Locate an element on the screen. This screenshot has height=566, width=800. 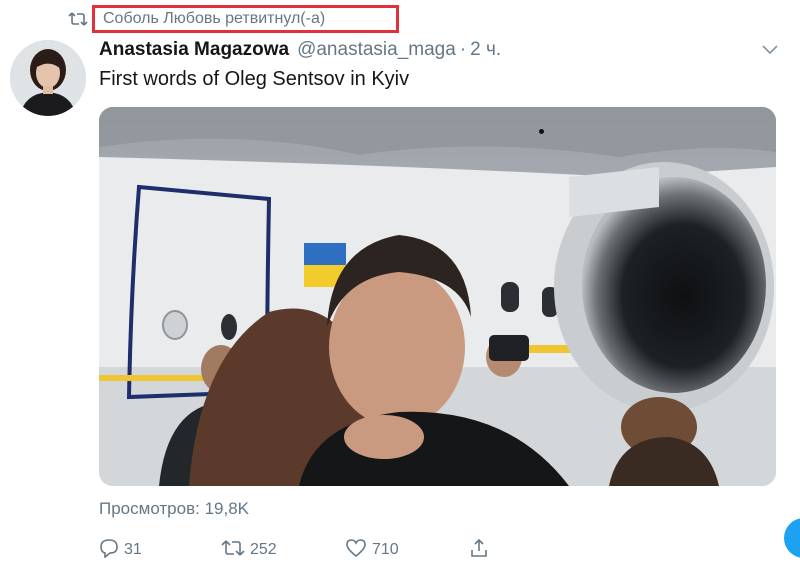
share-button is located at coordinates (481, 550).